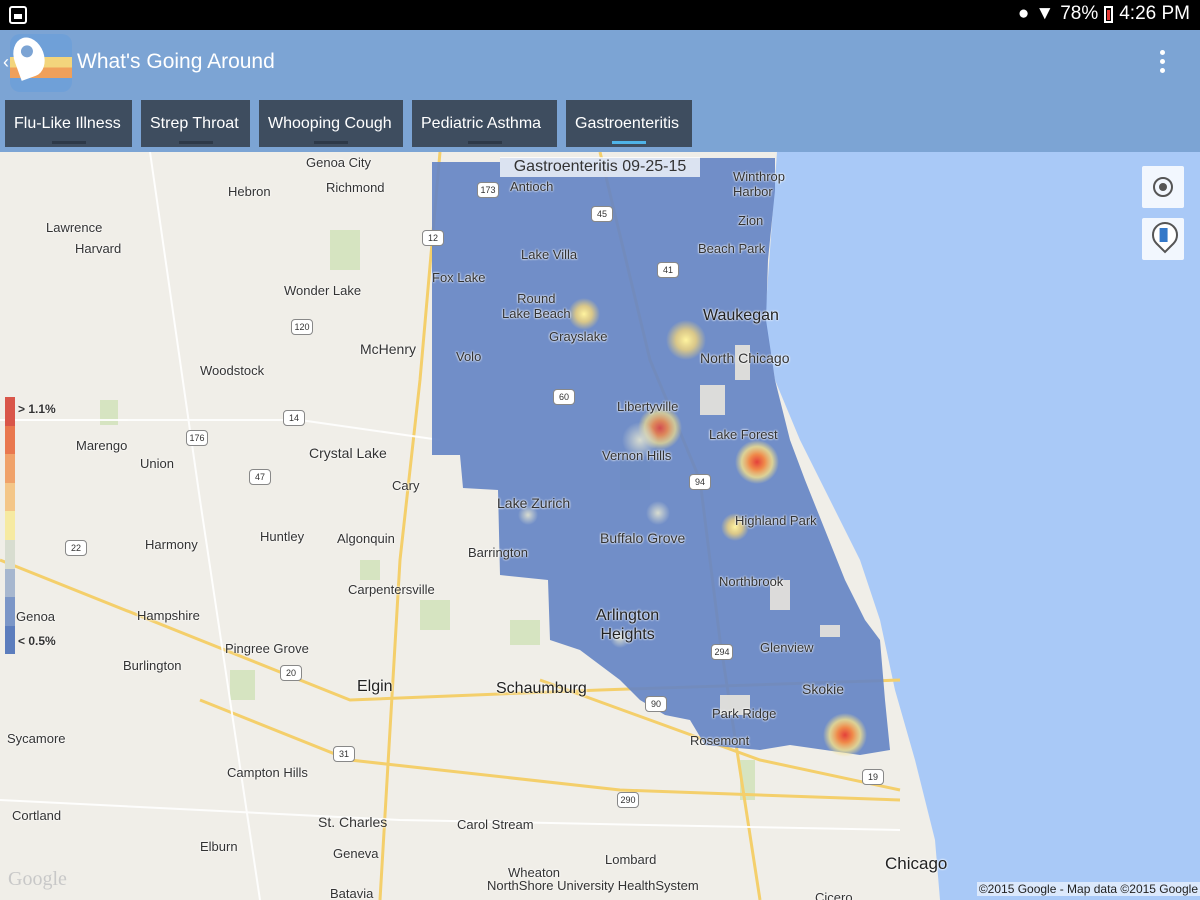 The image size is (1200, 900). What do you see at coordinates (1109, 14) in the screenshot?
I see `battery-icon` at bounding box center [1109, 14].